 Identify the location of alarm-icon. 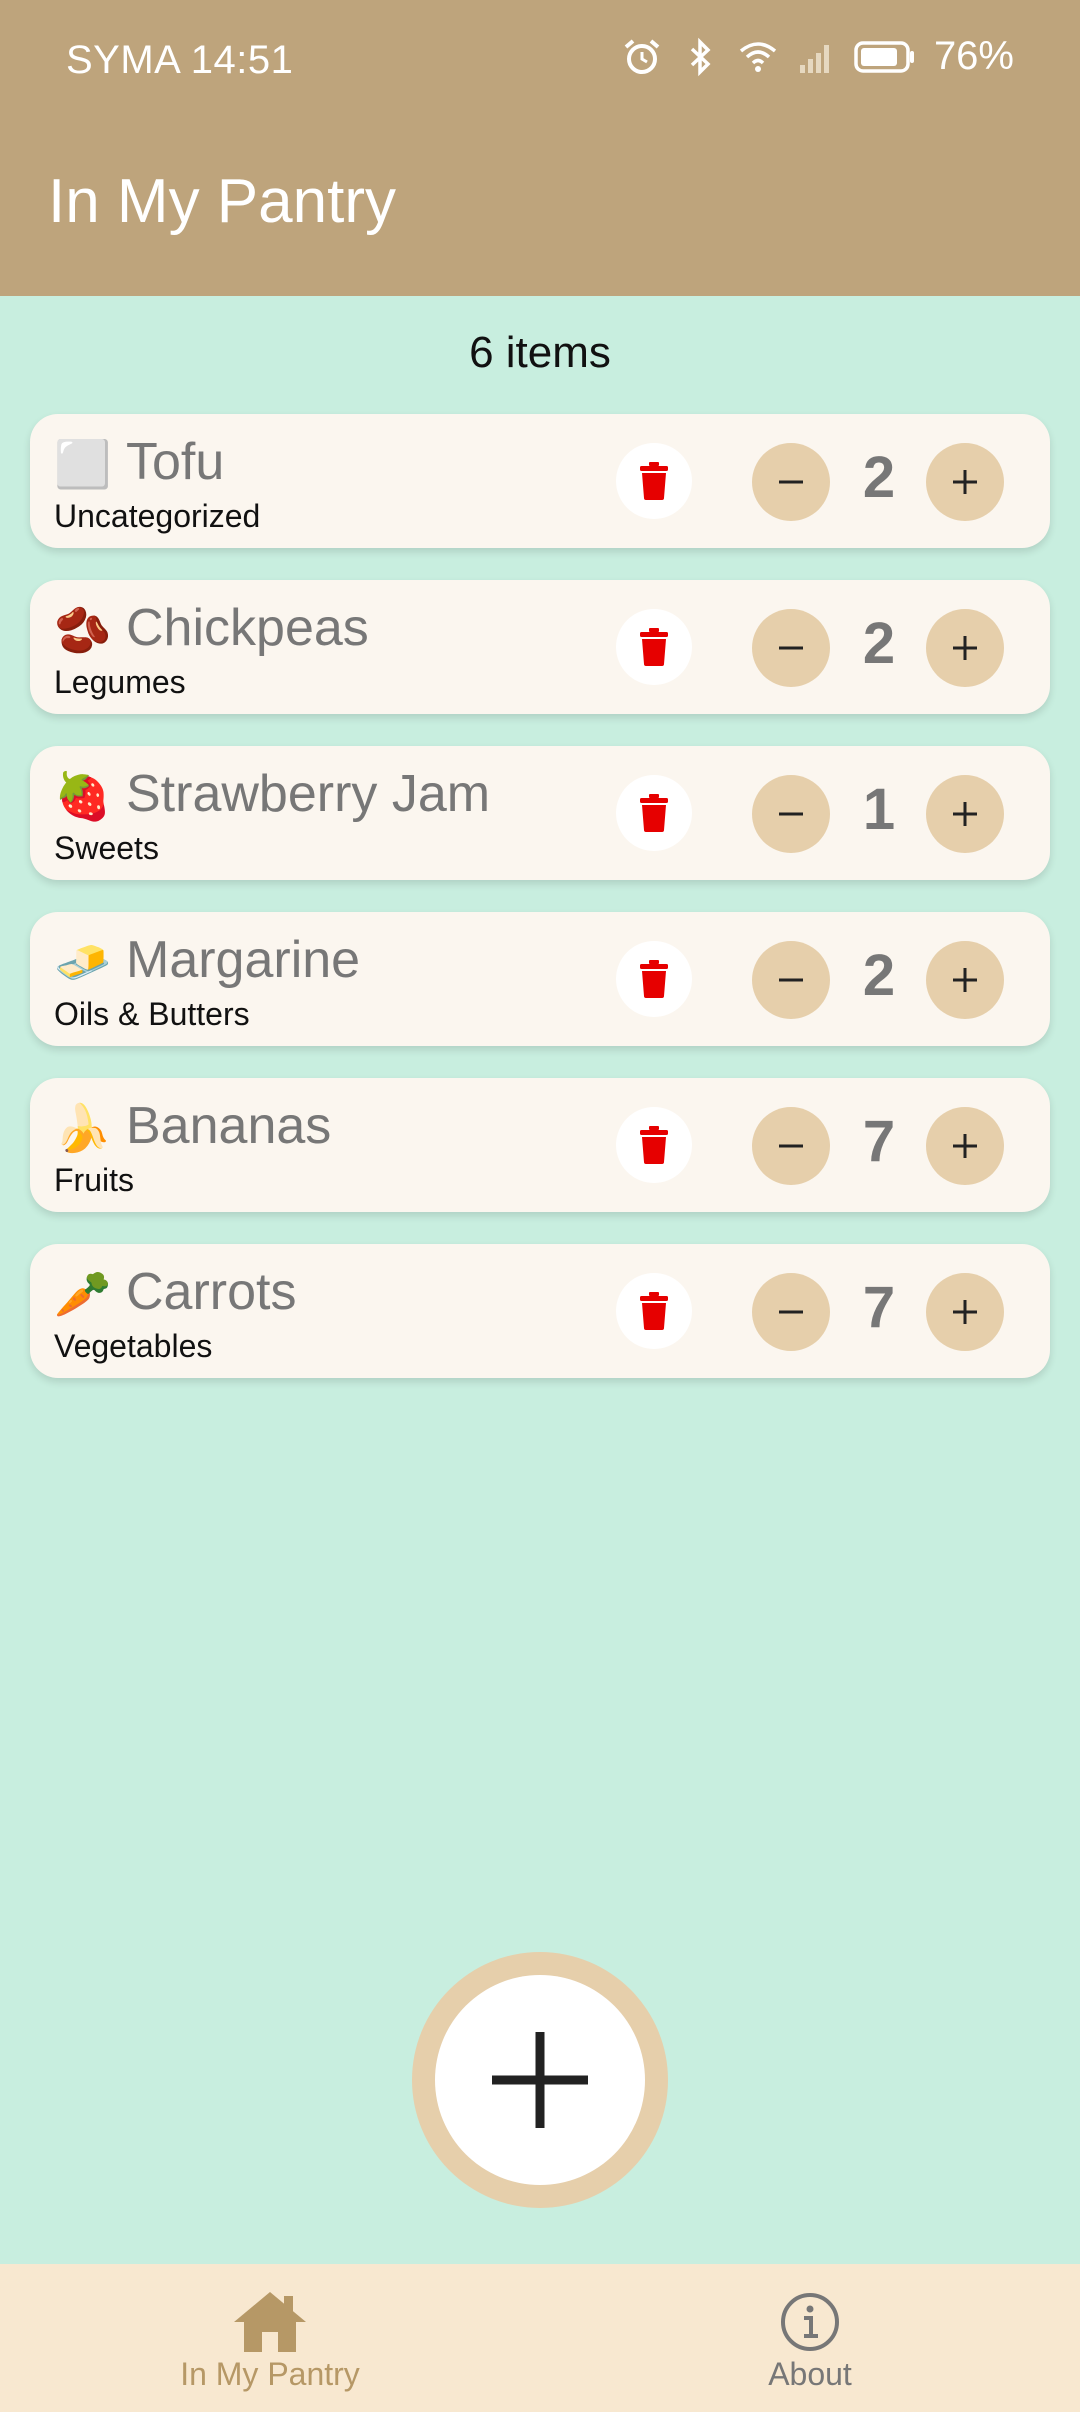
(642, 56).